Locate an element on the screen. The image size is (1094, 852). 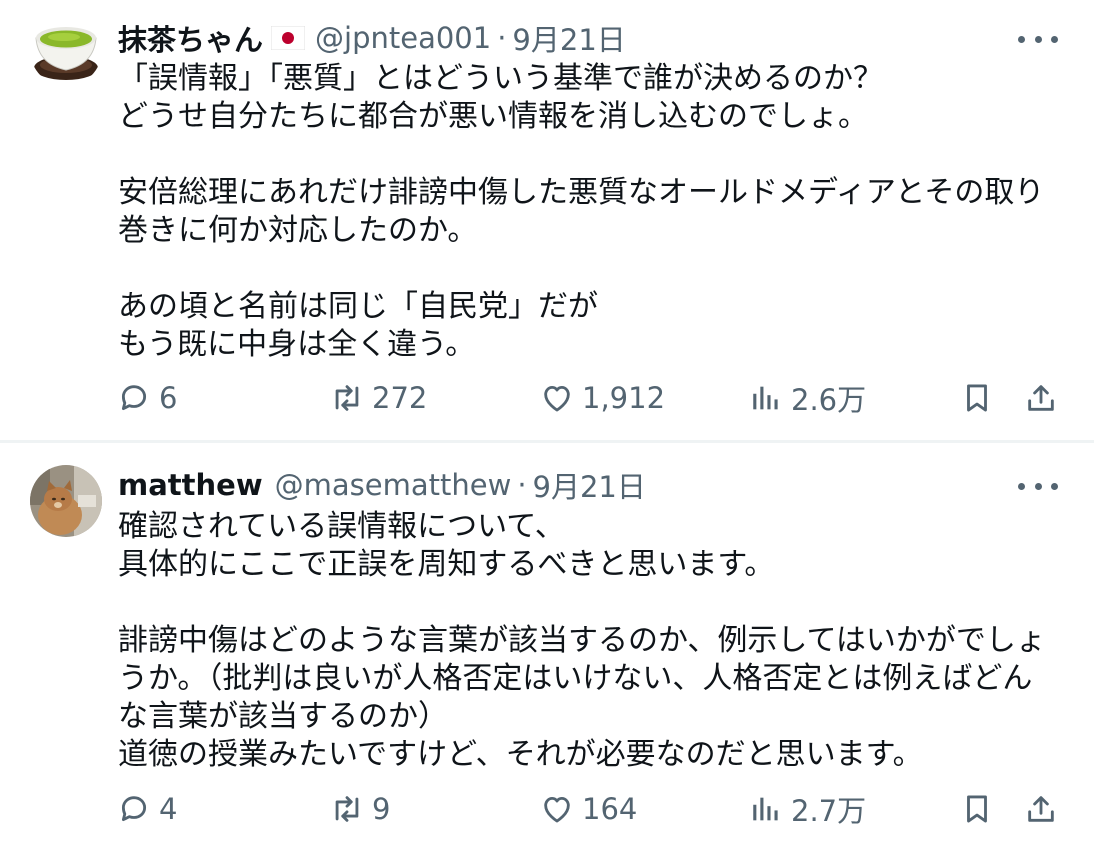
user-handle: @masematthew is located at coordinates (393, 485).